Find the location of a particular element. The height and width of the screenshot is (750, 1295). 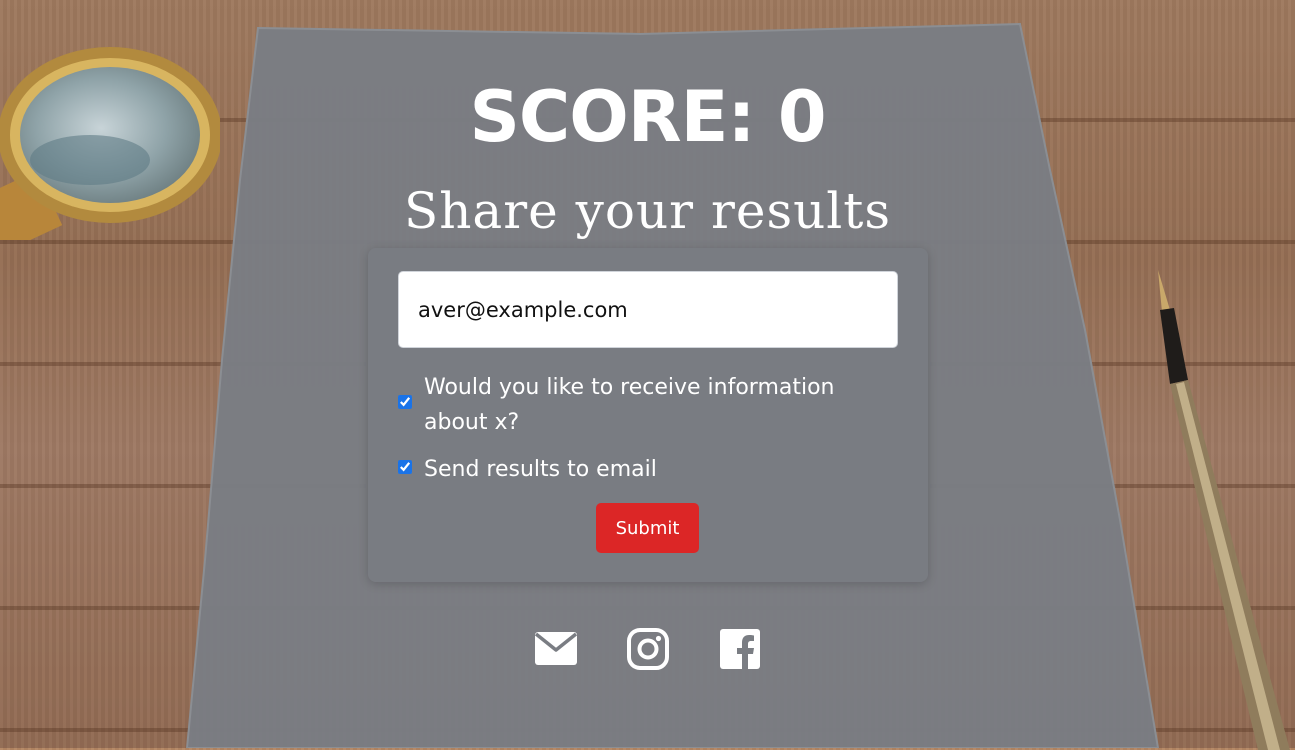

send-results-label: Send results to email is located at coordinates (540, 469).